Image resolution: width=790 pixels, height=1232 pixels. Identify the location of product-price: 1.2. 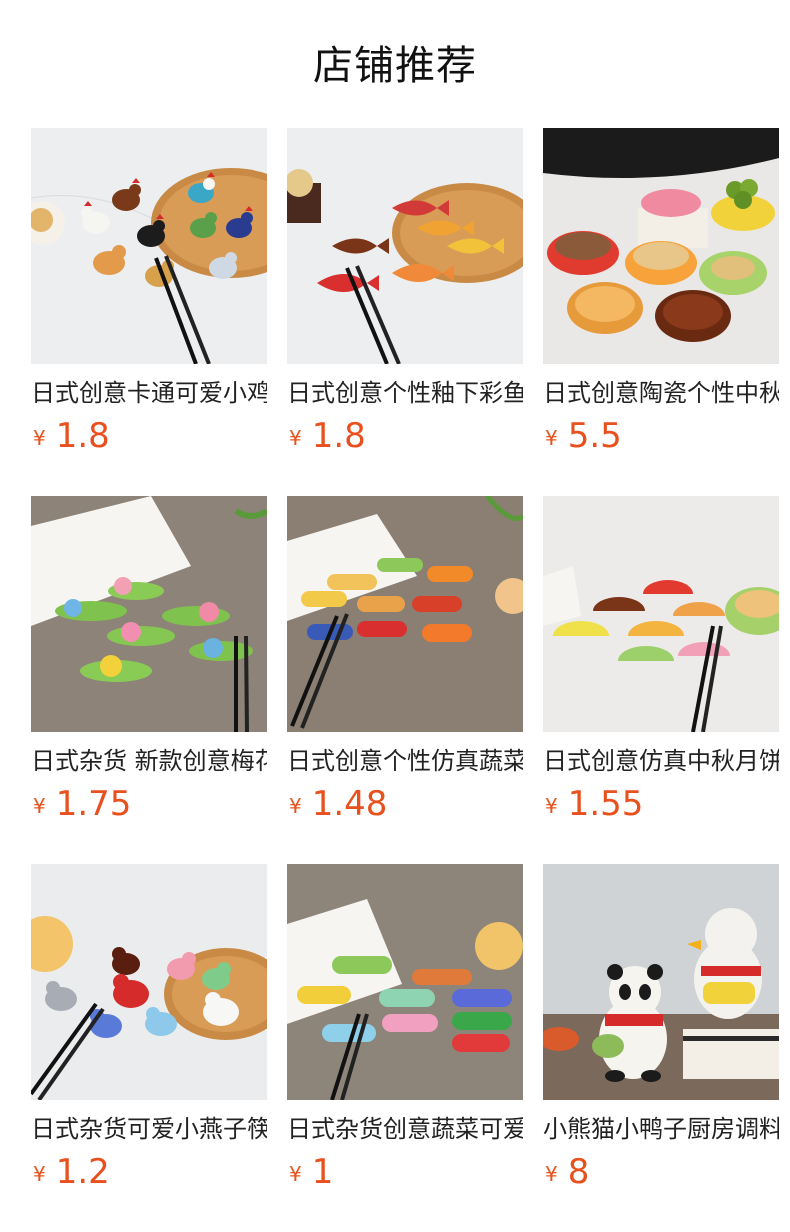
(82, 1172).